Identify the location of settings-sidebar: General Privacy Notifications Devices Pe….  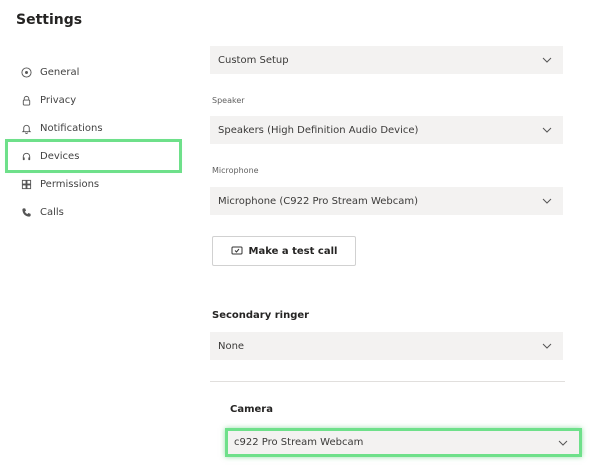
(98, 142).